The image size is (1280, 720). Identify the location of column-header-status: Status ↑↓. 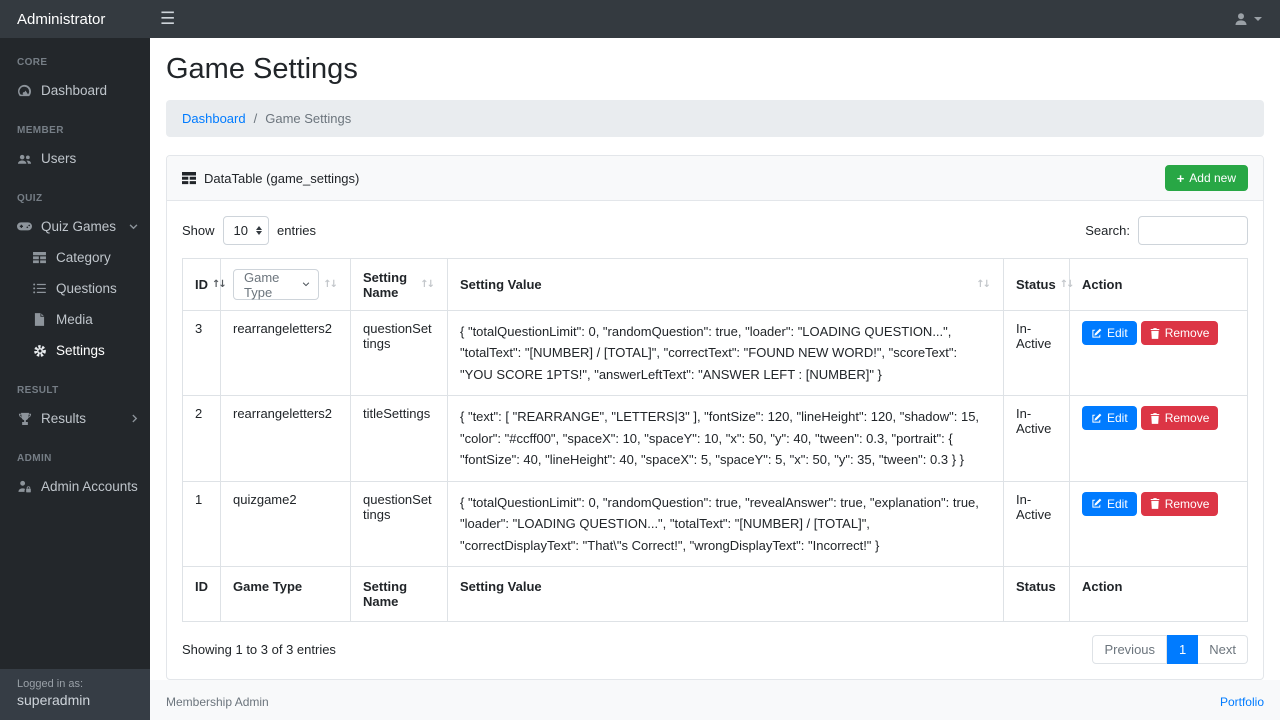
(1038, 284).